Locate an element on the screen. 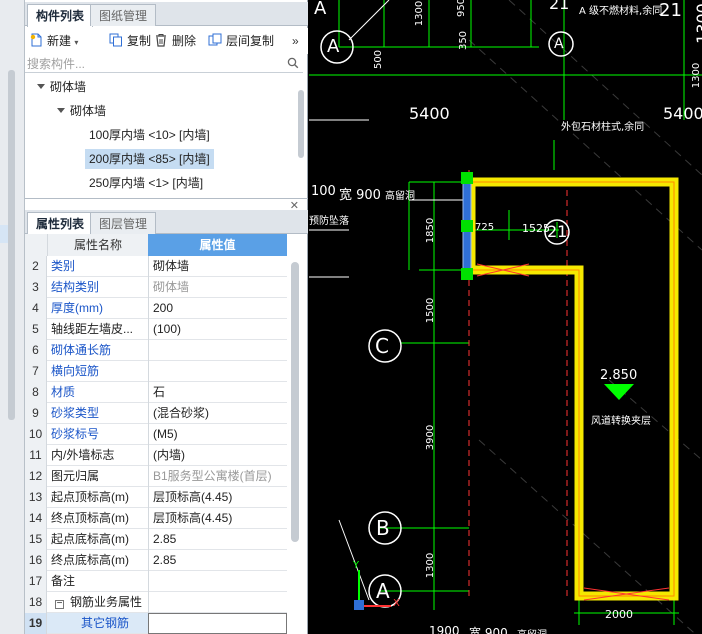 Image resolution: width=702 pixels, height=634 pixels. property-scrollbar is located at coordinates (295, 402).